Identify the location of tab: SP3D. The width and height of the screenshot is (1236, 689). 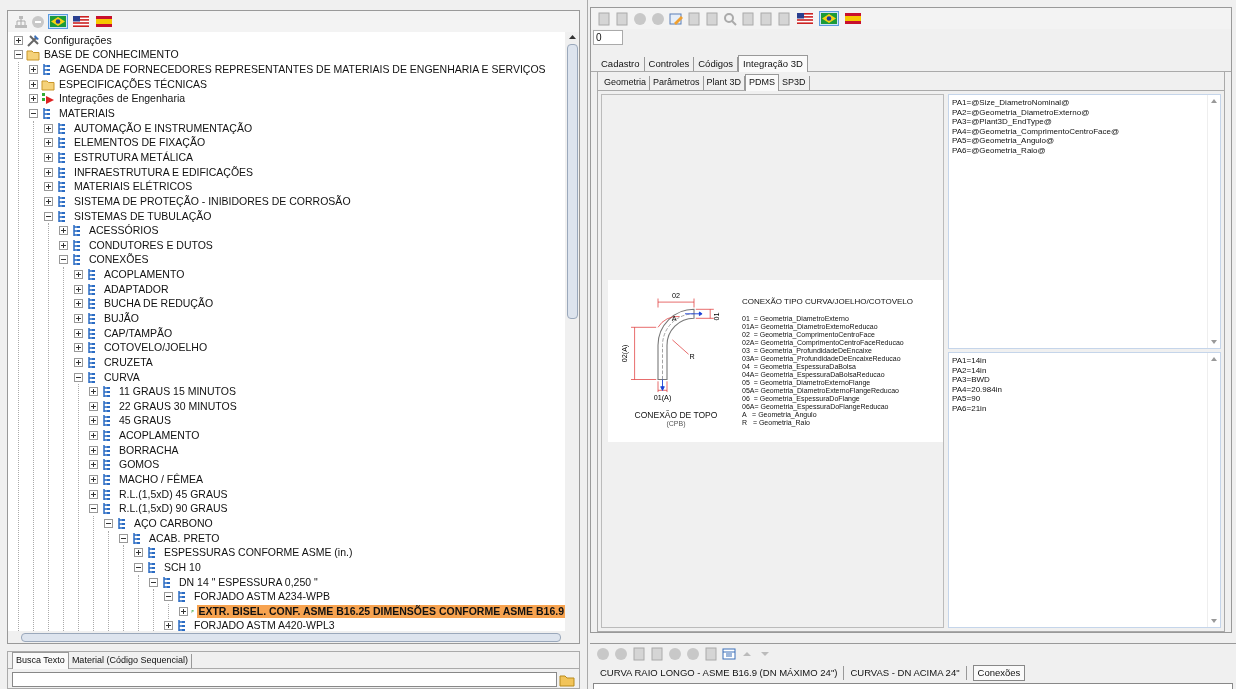
(794, 83).